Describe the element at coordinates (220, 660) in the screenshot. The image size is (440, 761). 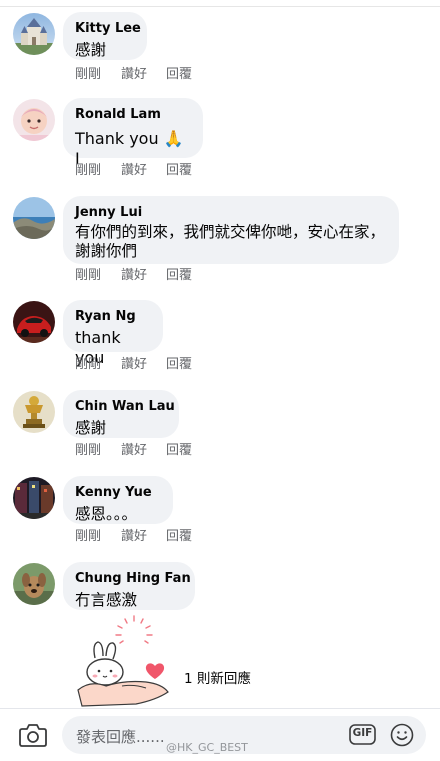
I see `new-replies-indicator: 1 則新回應` at that location.